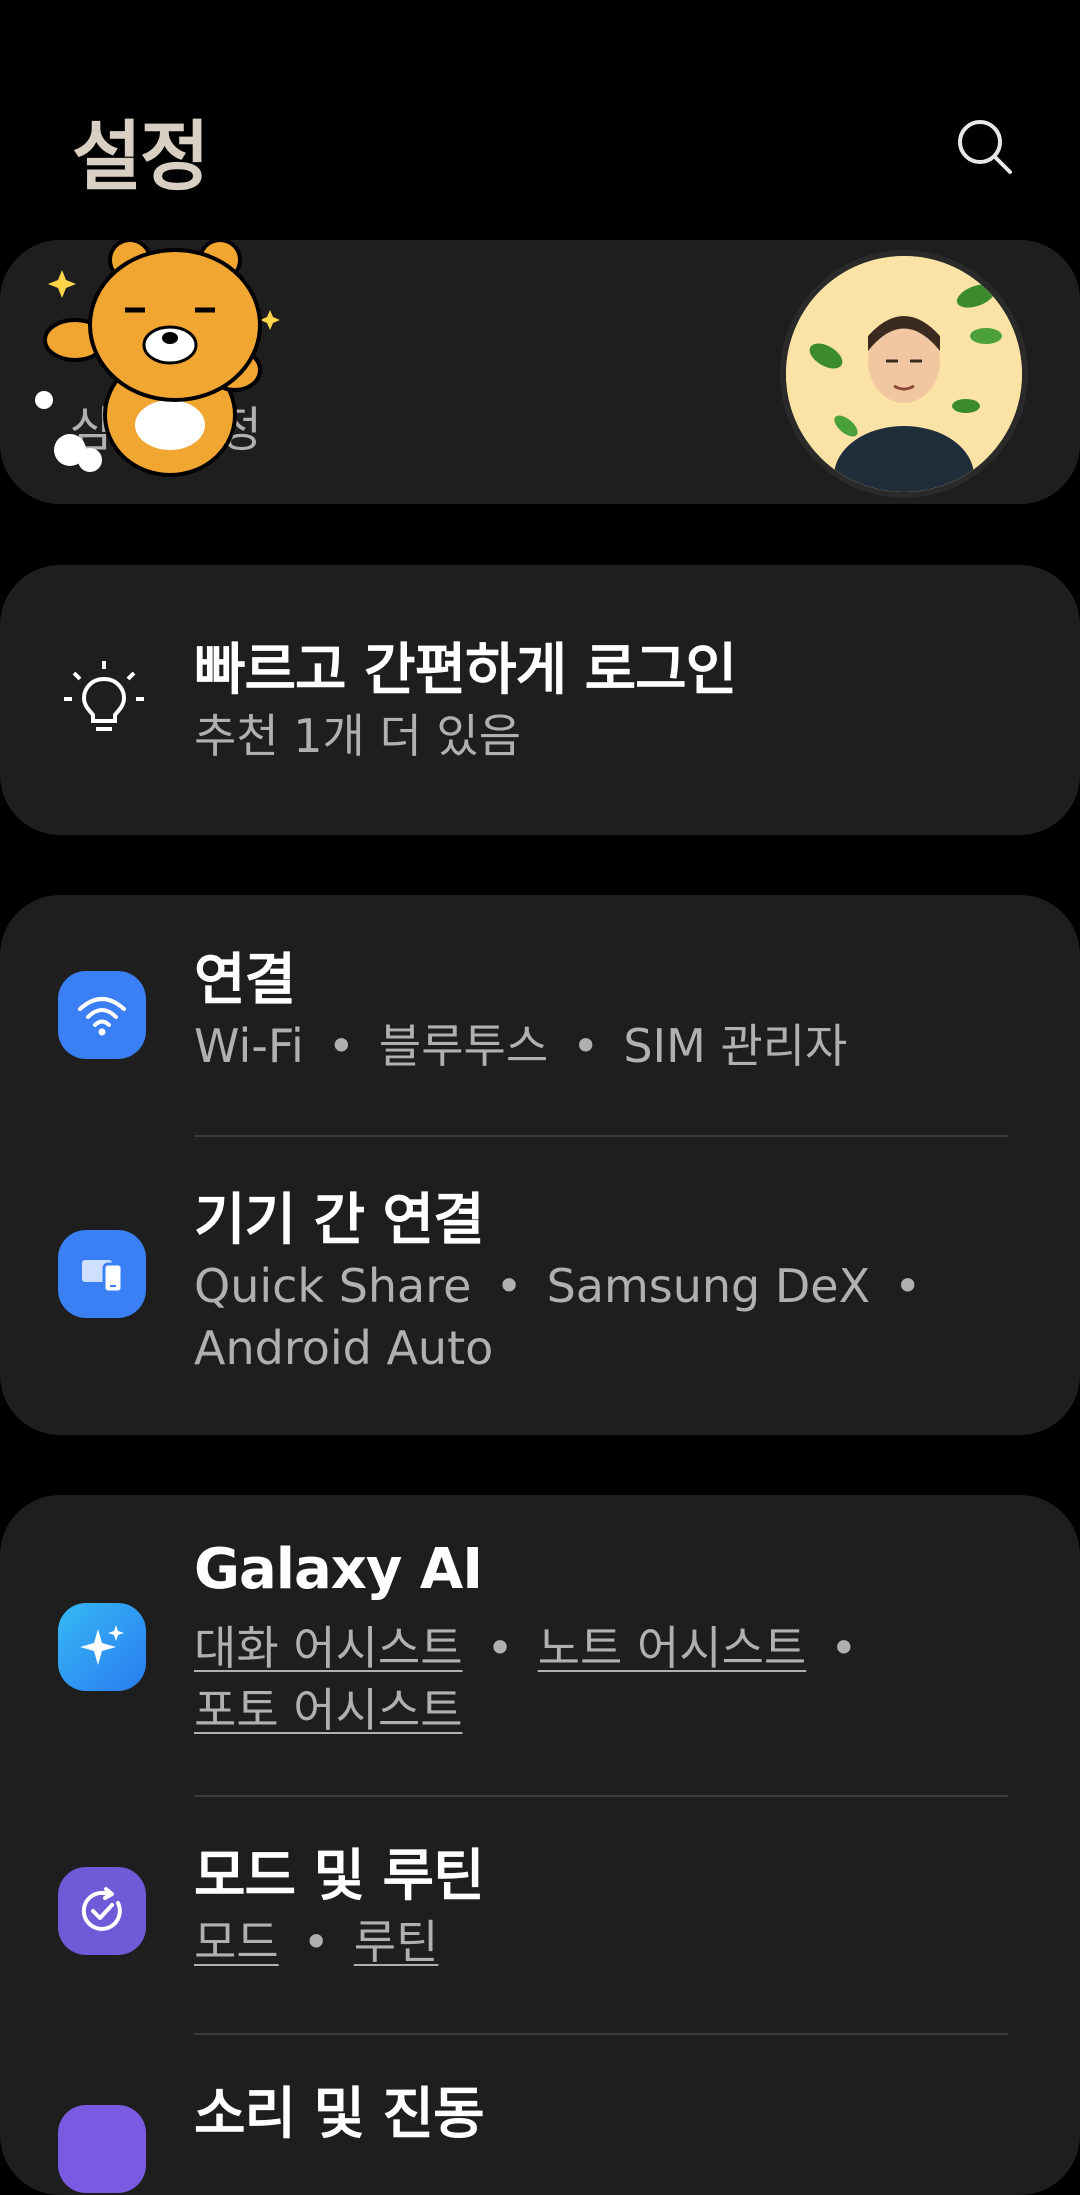  Describe the element at coordinates (339, 1876) in the screenshot. I see `modes-routines-title: 모드 및 루틴` at that location.